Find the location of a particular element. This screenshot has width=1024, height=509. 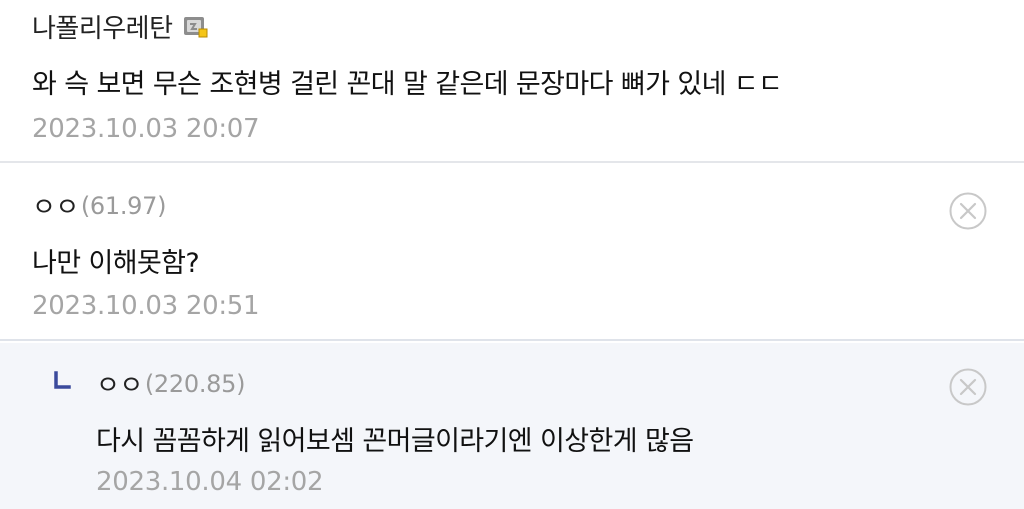

comment-text: 다시 꼼꼼하게 읽어보셈 꼰머글이라기엔 이상한게 많음 is located at coordinates (395, 441).